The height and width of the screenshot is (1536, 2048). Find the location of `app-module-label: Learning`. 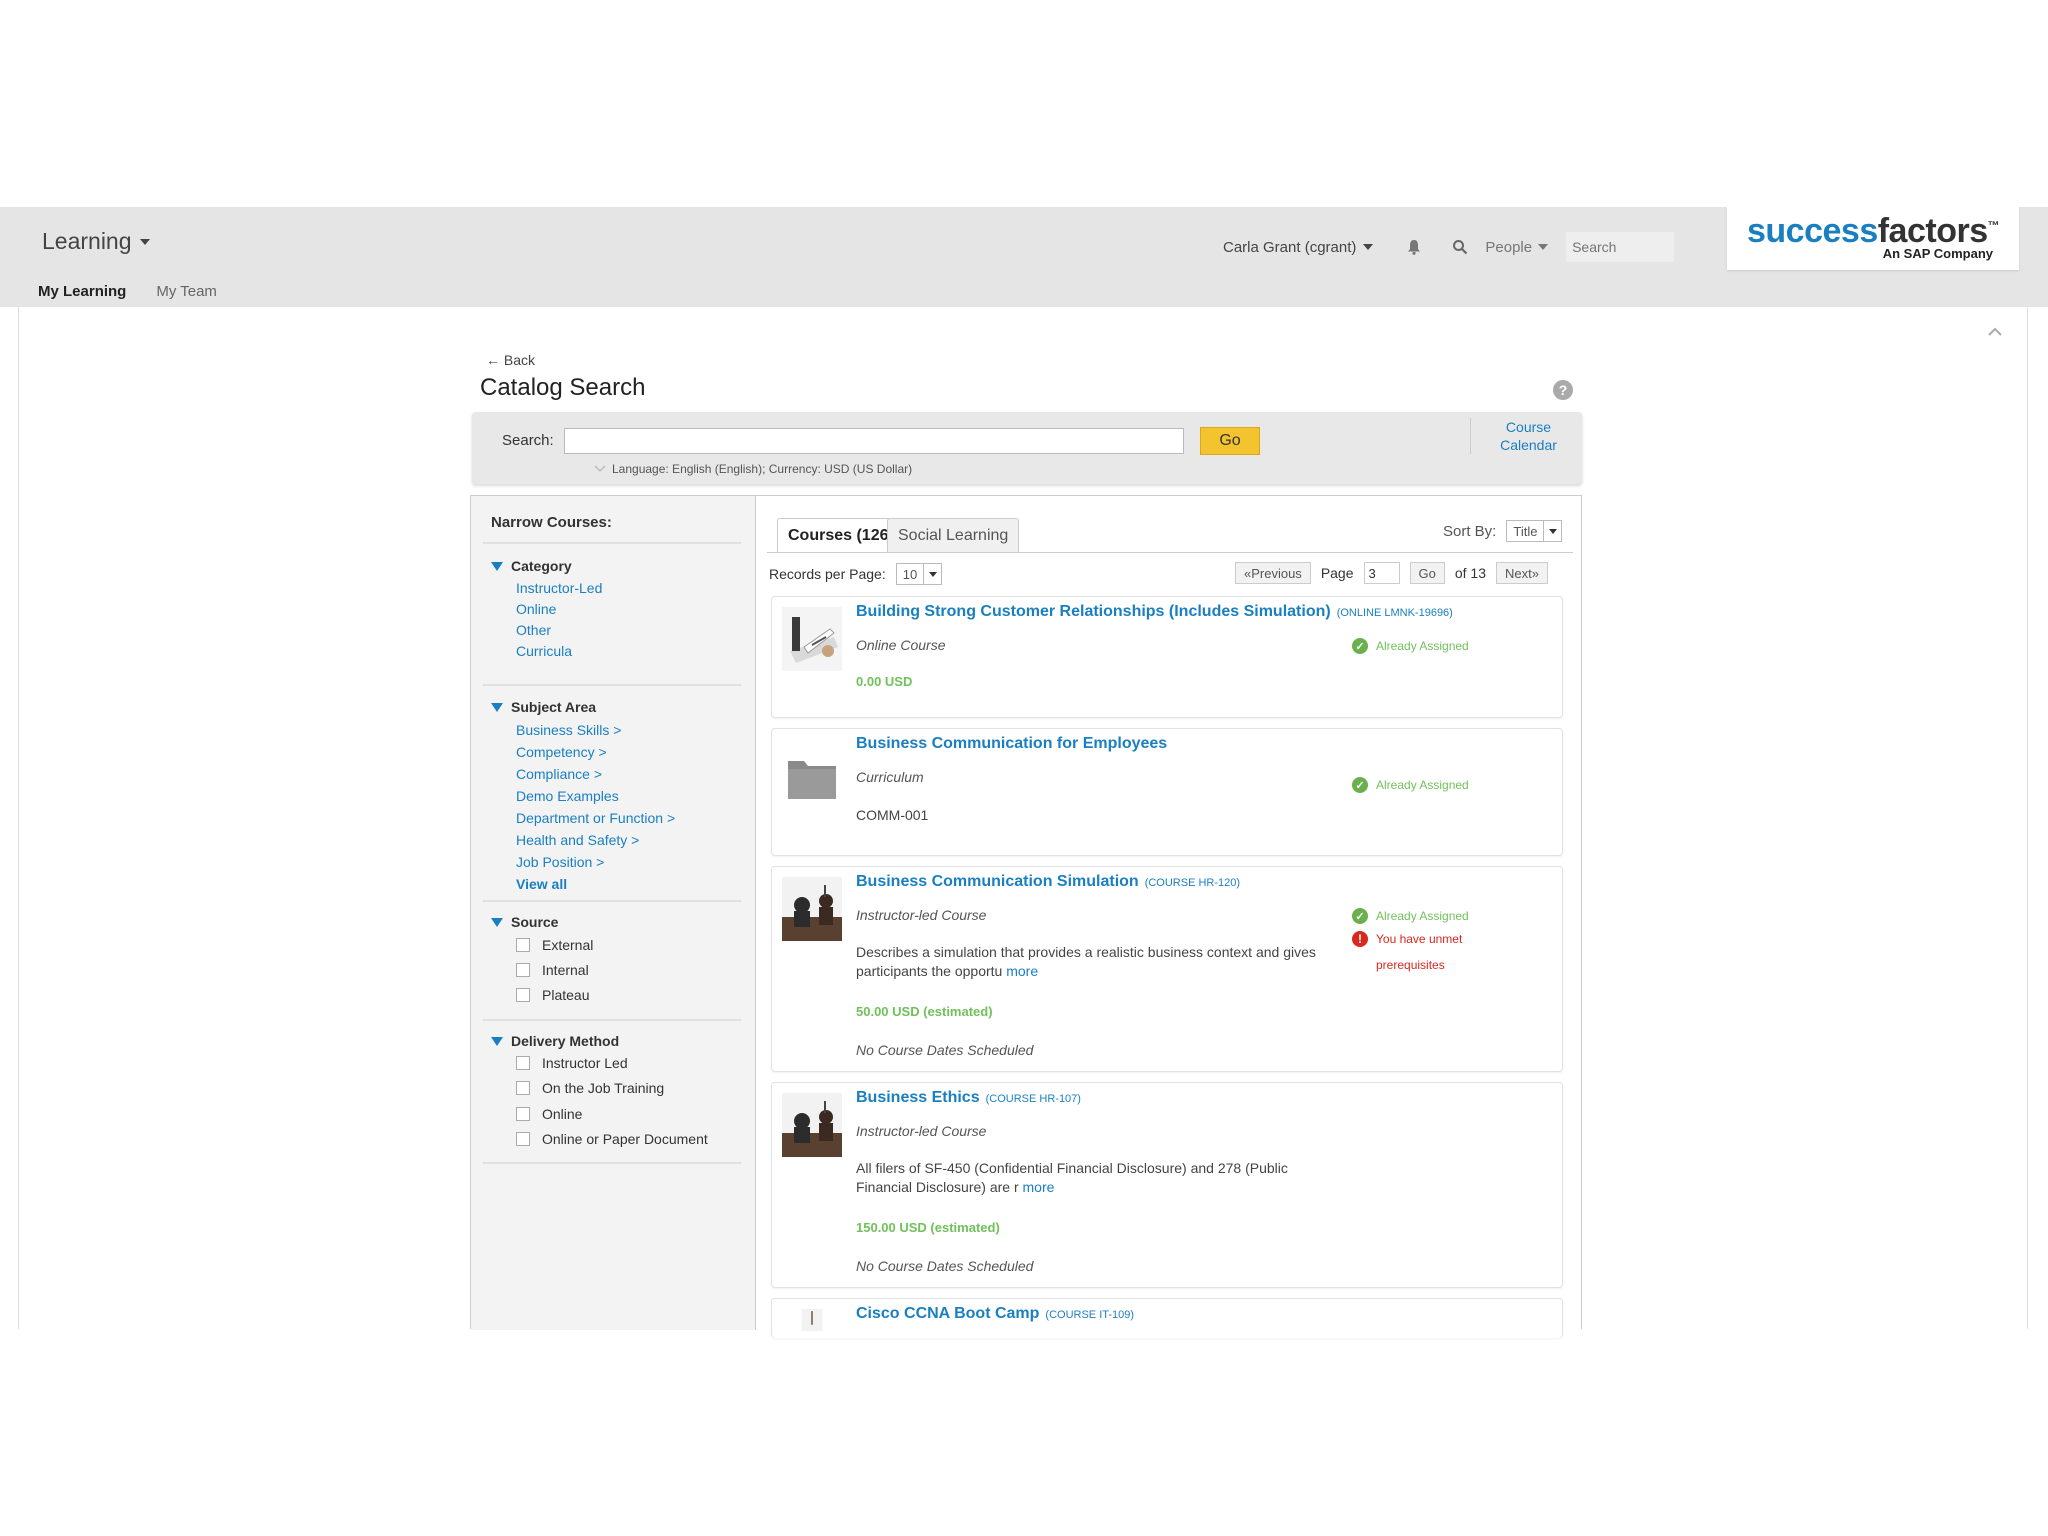

app-module-label: Learning is located at coordinates (87, 241).